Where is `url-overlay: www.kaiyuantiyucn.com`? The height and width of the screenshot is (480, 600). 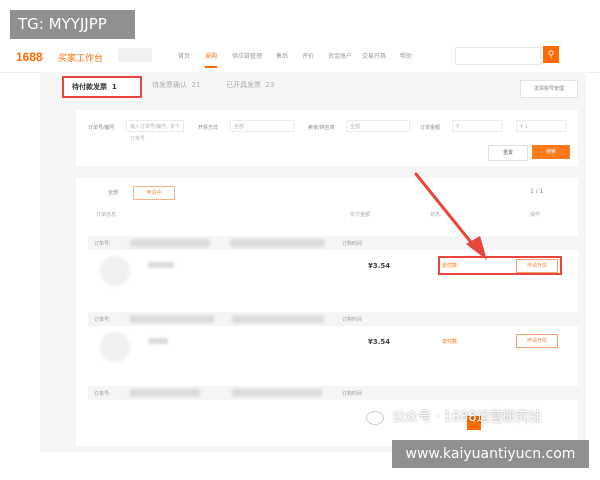
url-overlay: www.kaiyuantiyucn.com is located at coordinates (490, 454).